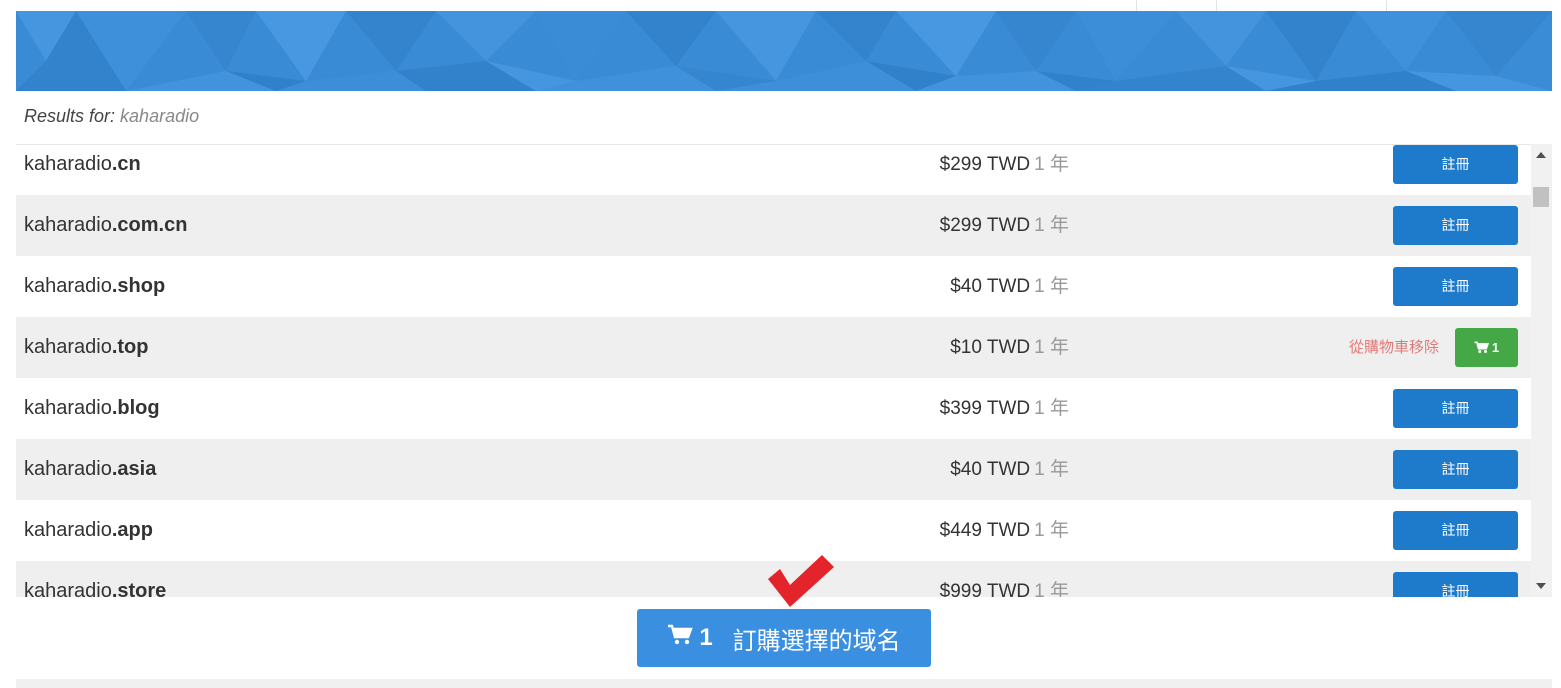 Image resolution: width=1561 pixels, height=688 pixels. I want to click on domain-tld: .asia, so click(134, 469).